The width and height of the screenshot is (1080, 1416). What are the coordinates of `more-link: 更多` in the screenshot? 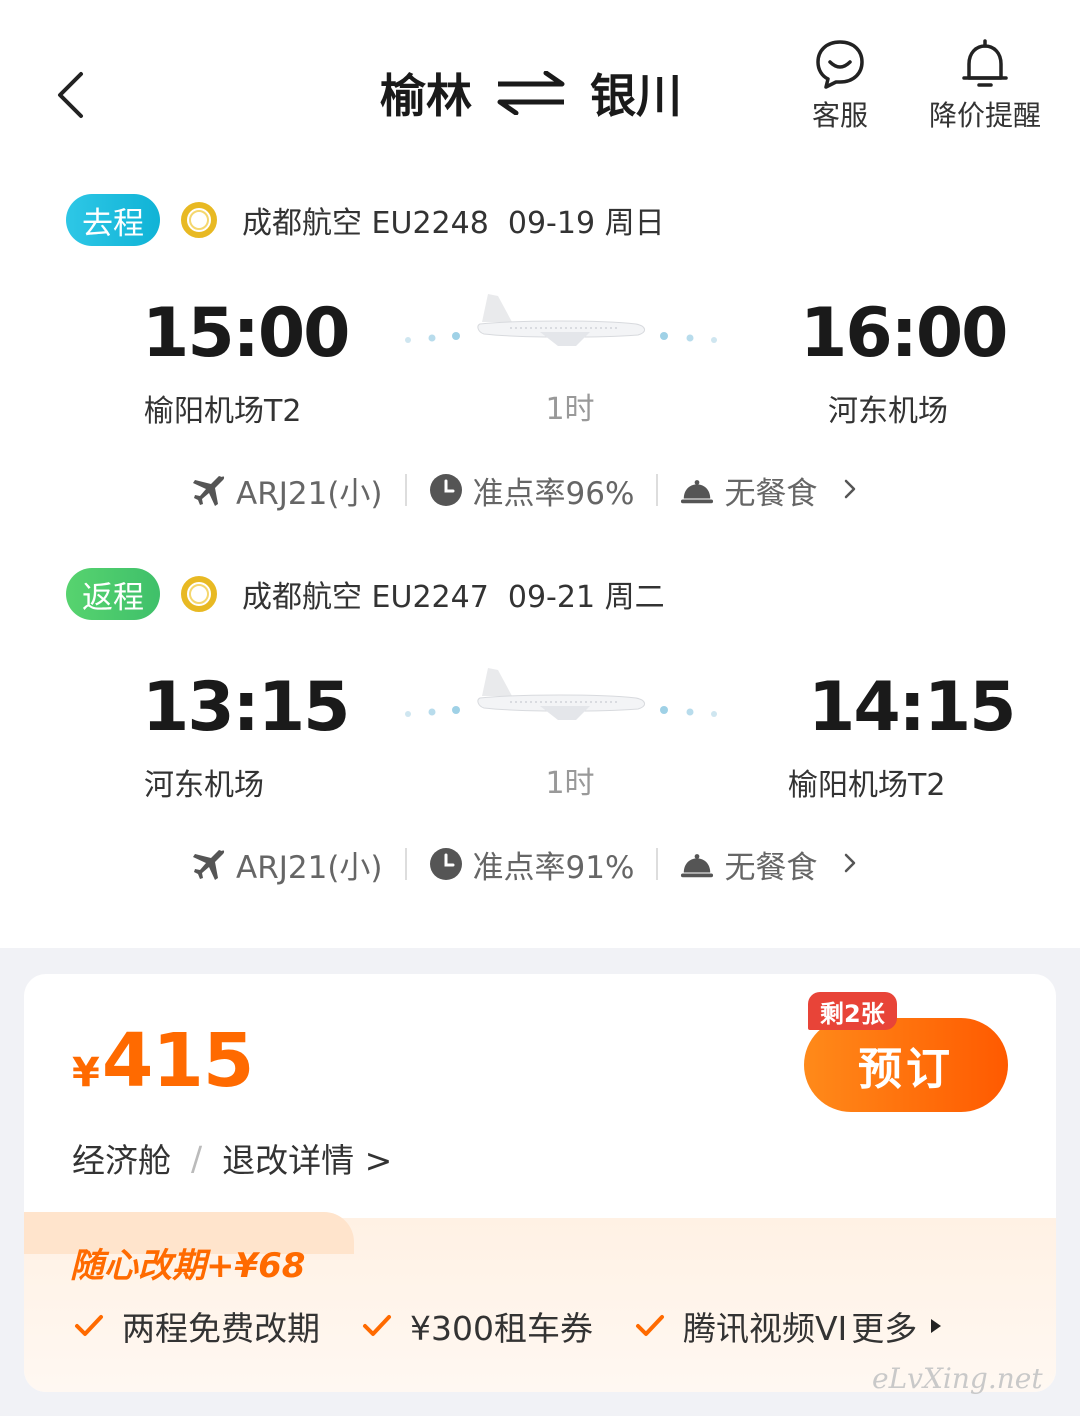 It's located at (898, 1326).